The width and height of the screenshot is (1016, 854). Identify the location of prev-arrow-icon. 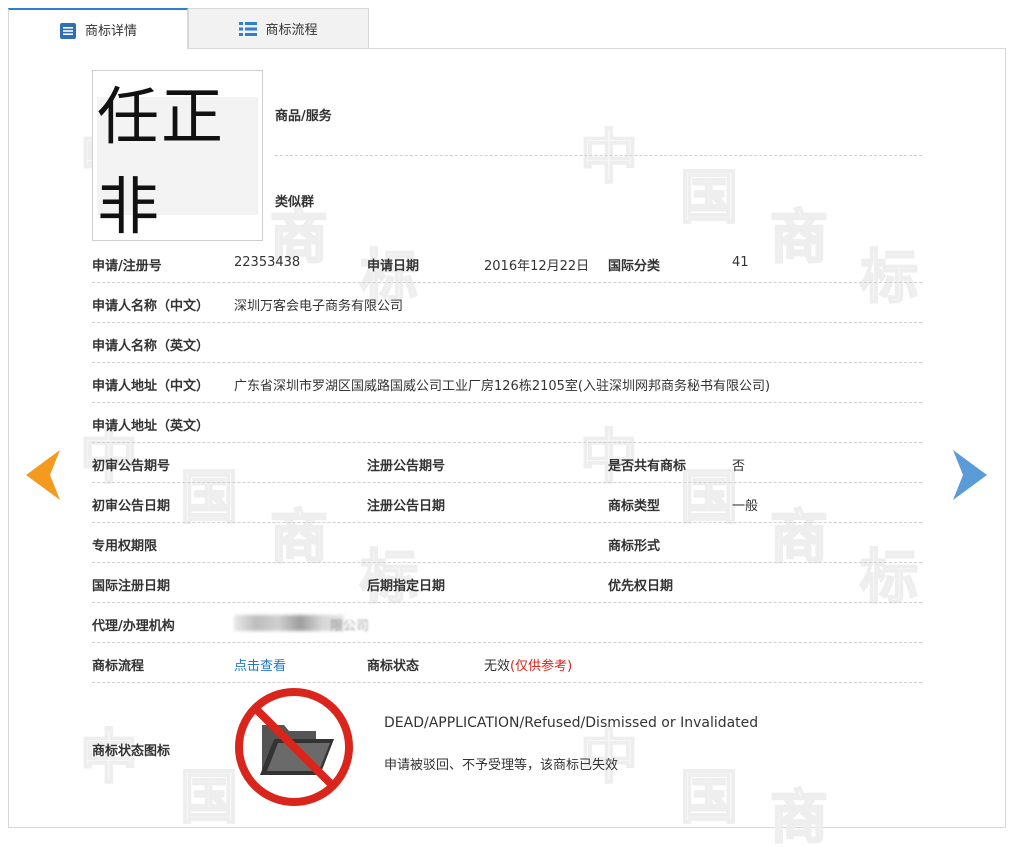
(43, 477).